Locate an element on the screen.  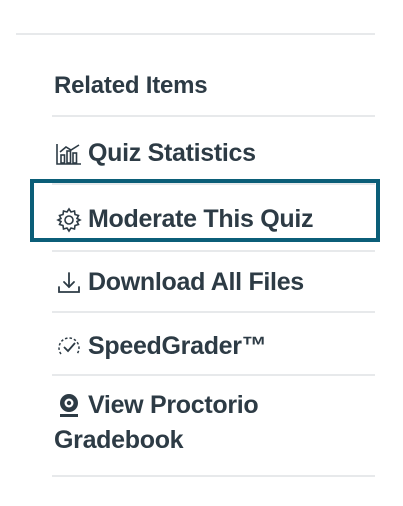
moderate-this-quiz-link: Moderate This Quiz is located at coordinates (183, 219).